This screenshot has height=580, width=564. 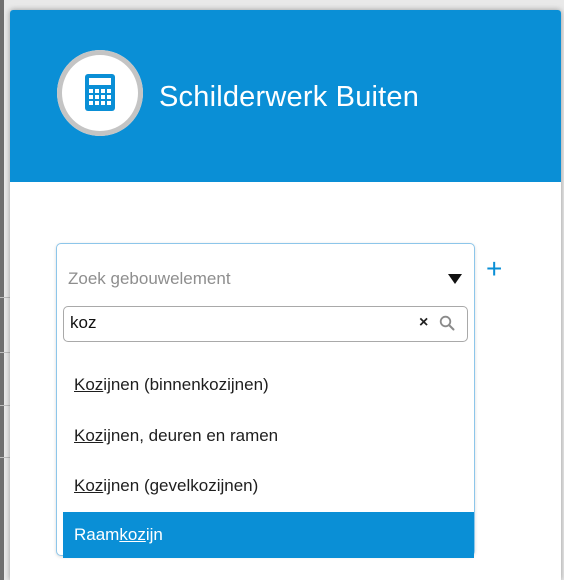 I want to click on clear-icon: ×, so click(x=423, y=323).